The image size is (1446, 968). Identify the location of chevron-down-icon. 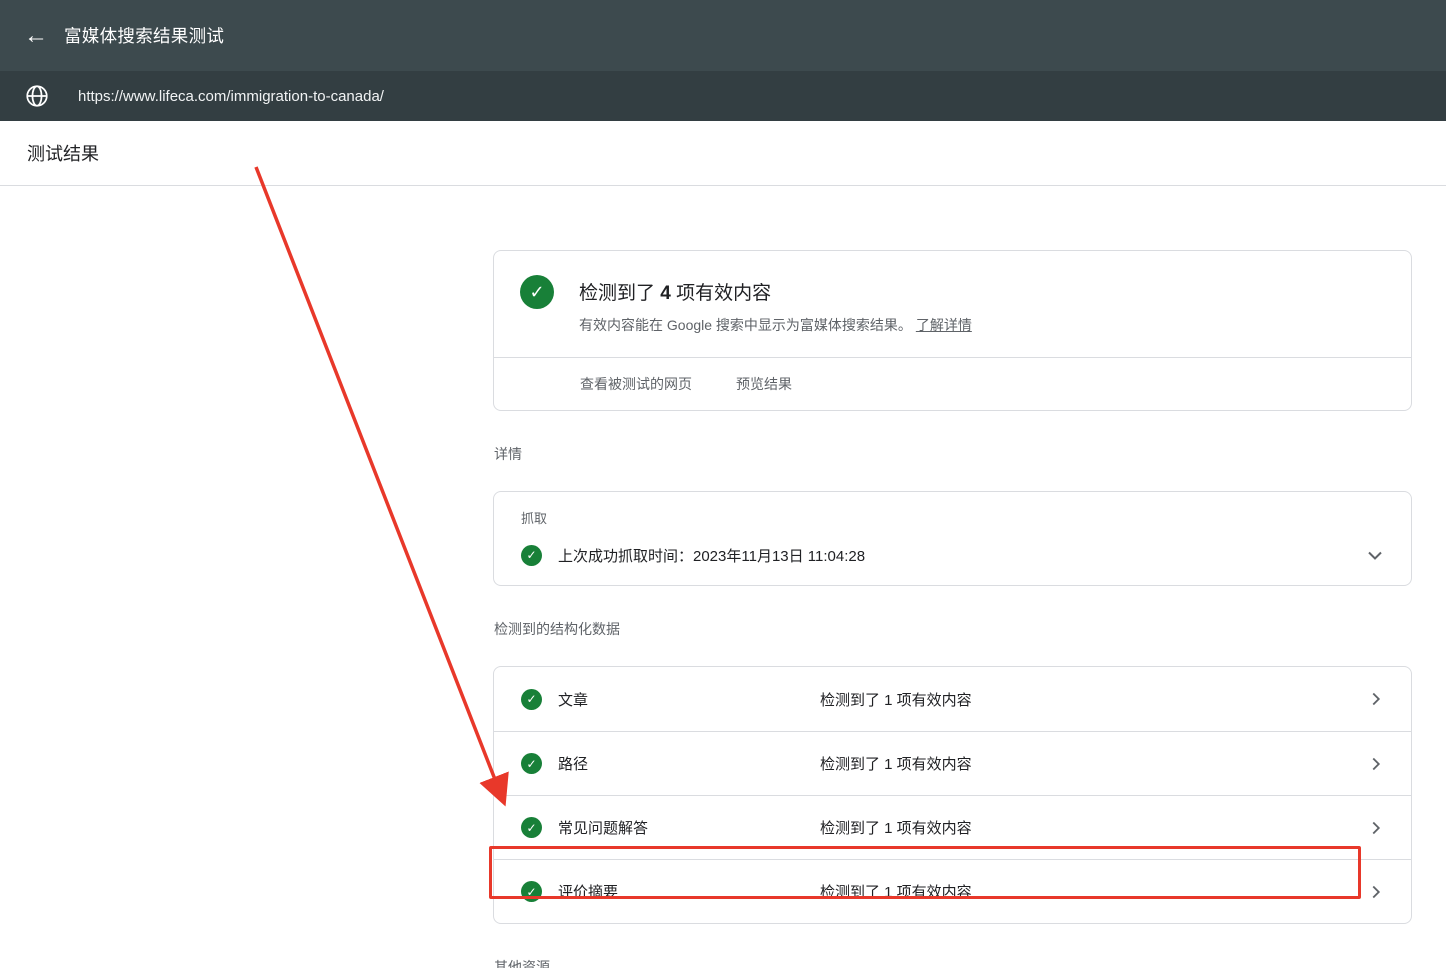
(1375, 555).